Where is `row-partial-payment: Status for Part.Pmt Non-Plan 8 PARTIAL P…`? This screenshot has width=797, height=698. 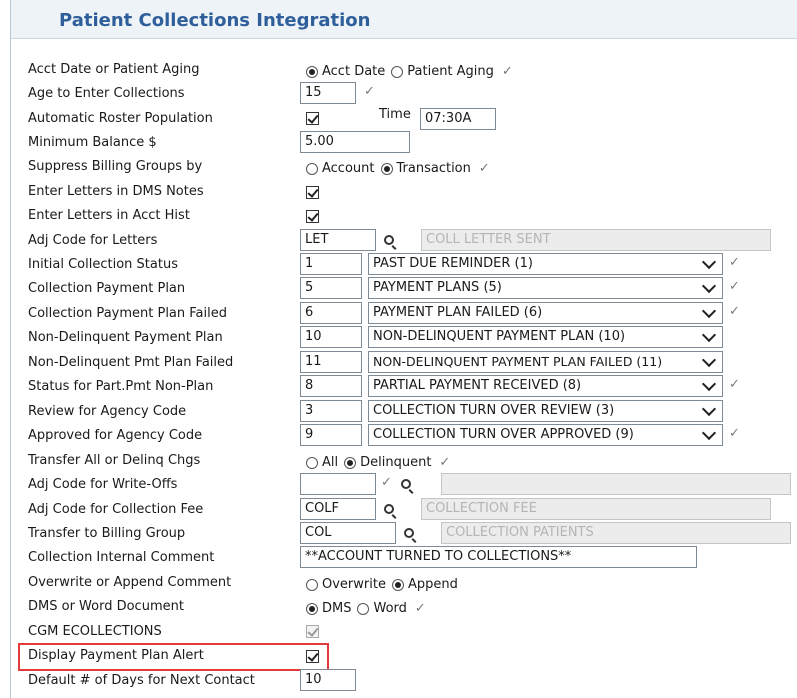 row-partial-payment: Status for Part.Pmt Non-Plan 8 PARTIAL P… is located at coordinates (404, 387).